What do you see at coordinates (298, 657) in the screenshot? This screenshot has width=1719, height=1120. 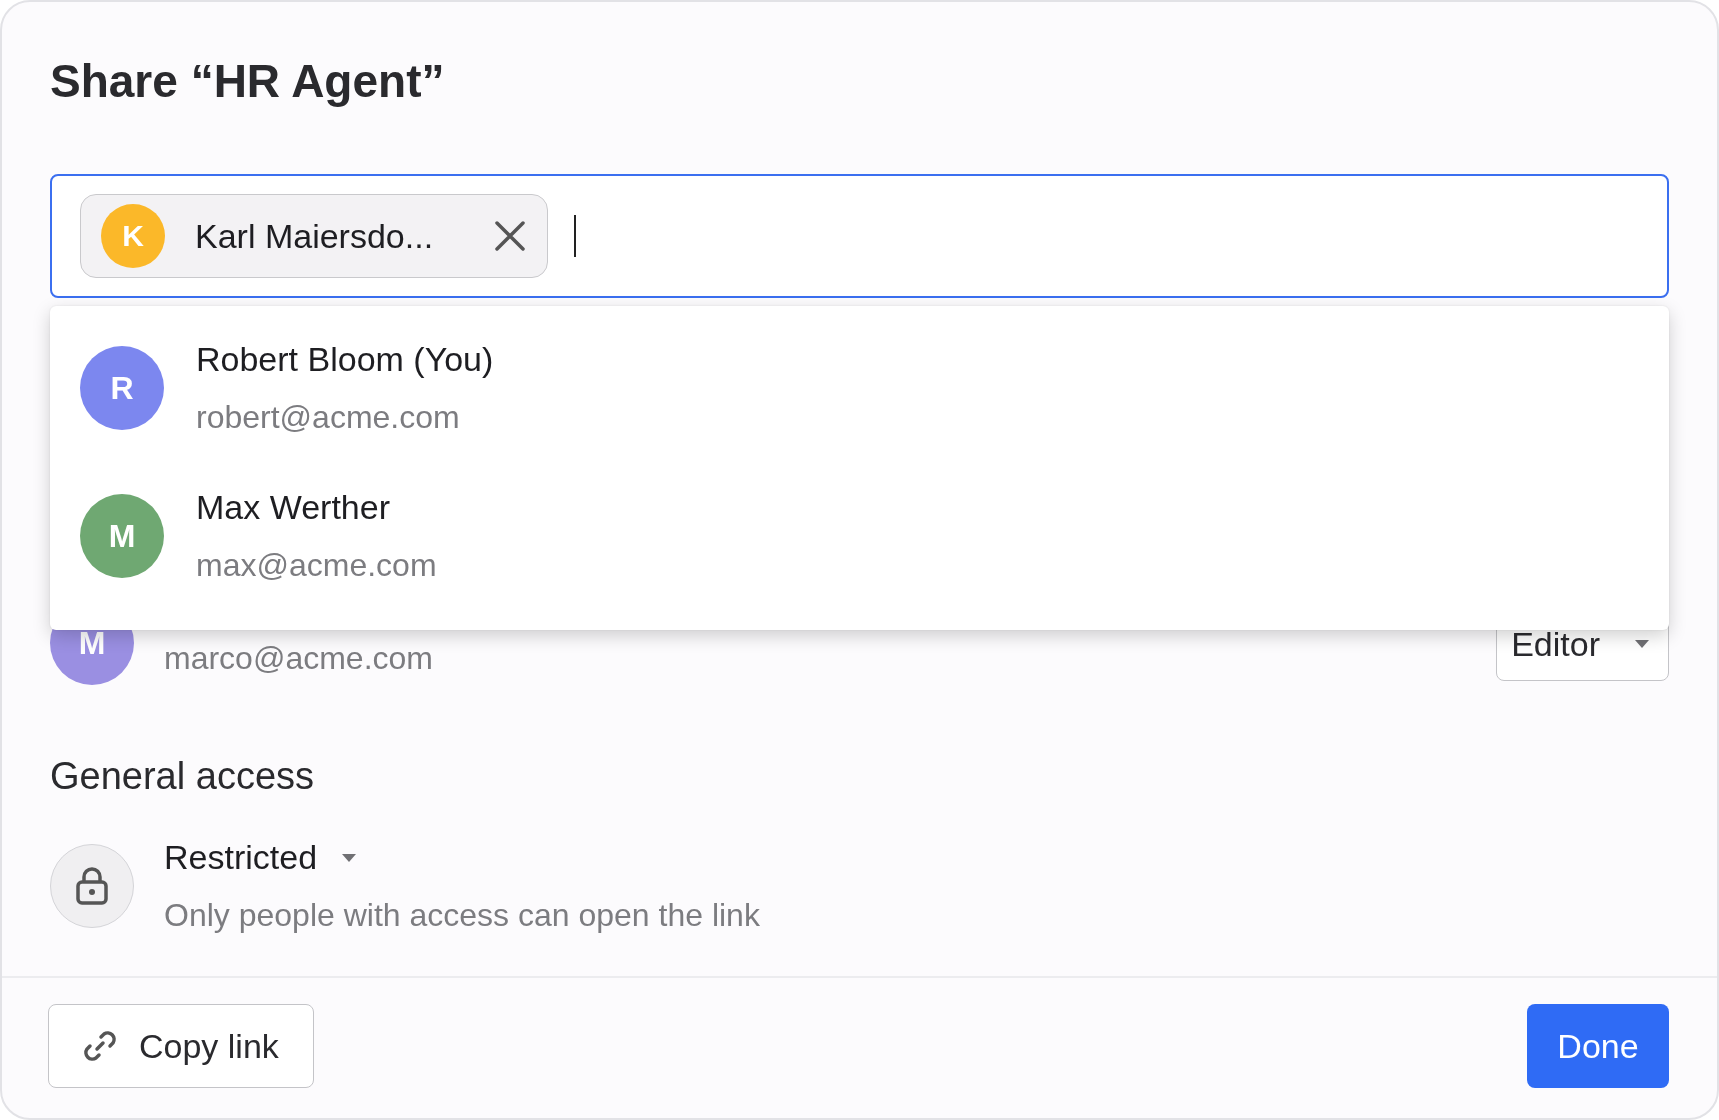 I see `person-email: marco@acme.com` at bounding box center [298, 657].